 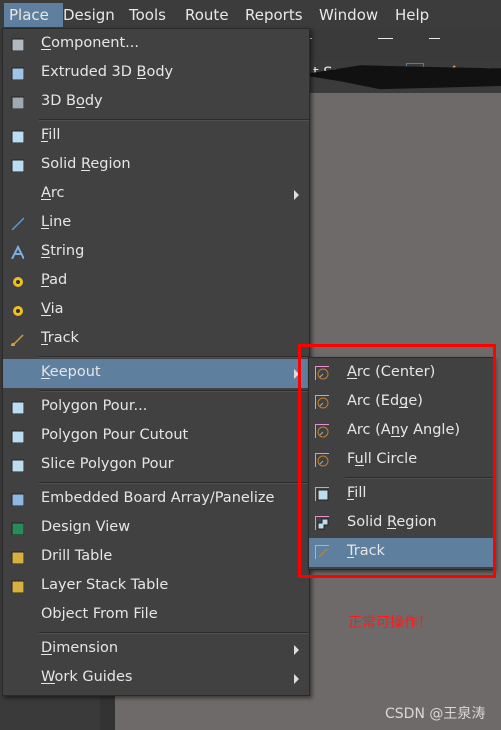 What do you see at coordinates (72, 101) in the screenshot?
I see `menu-item-label: 3D Body` at bounding box center [72, 101].